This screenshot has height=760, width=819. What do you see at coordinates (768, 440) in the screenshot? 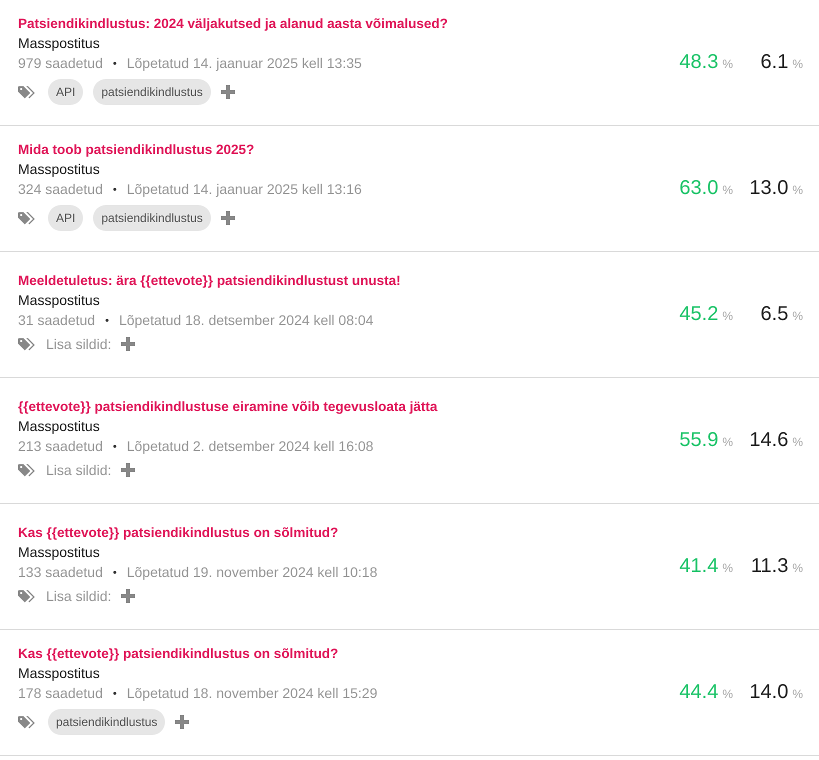
I see `click-rate-value: 14.6` at bounding box center [768, 440].